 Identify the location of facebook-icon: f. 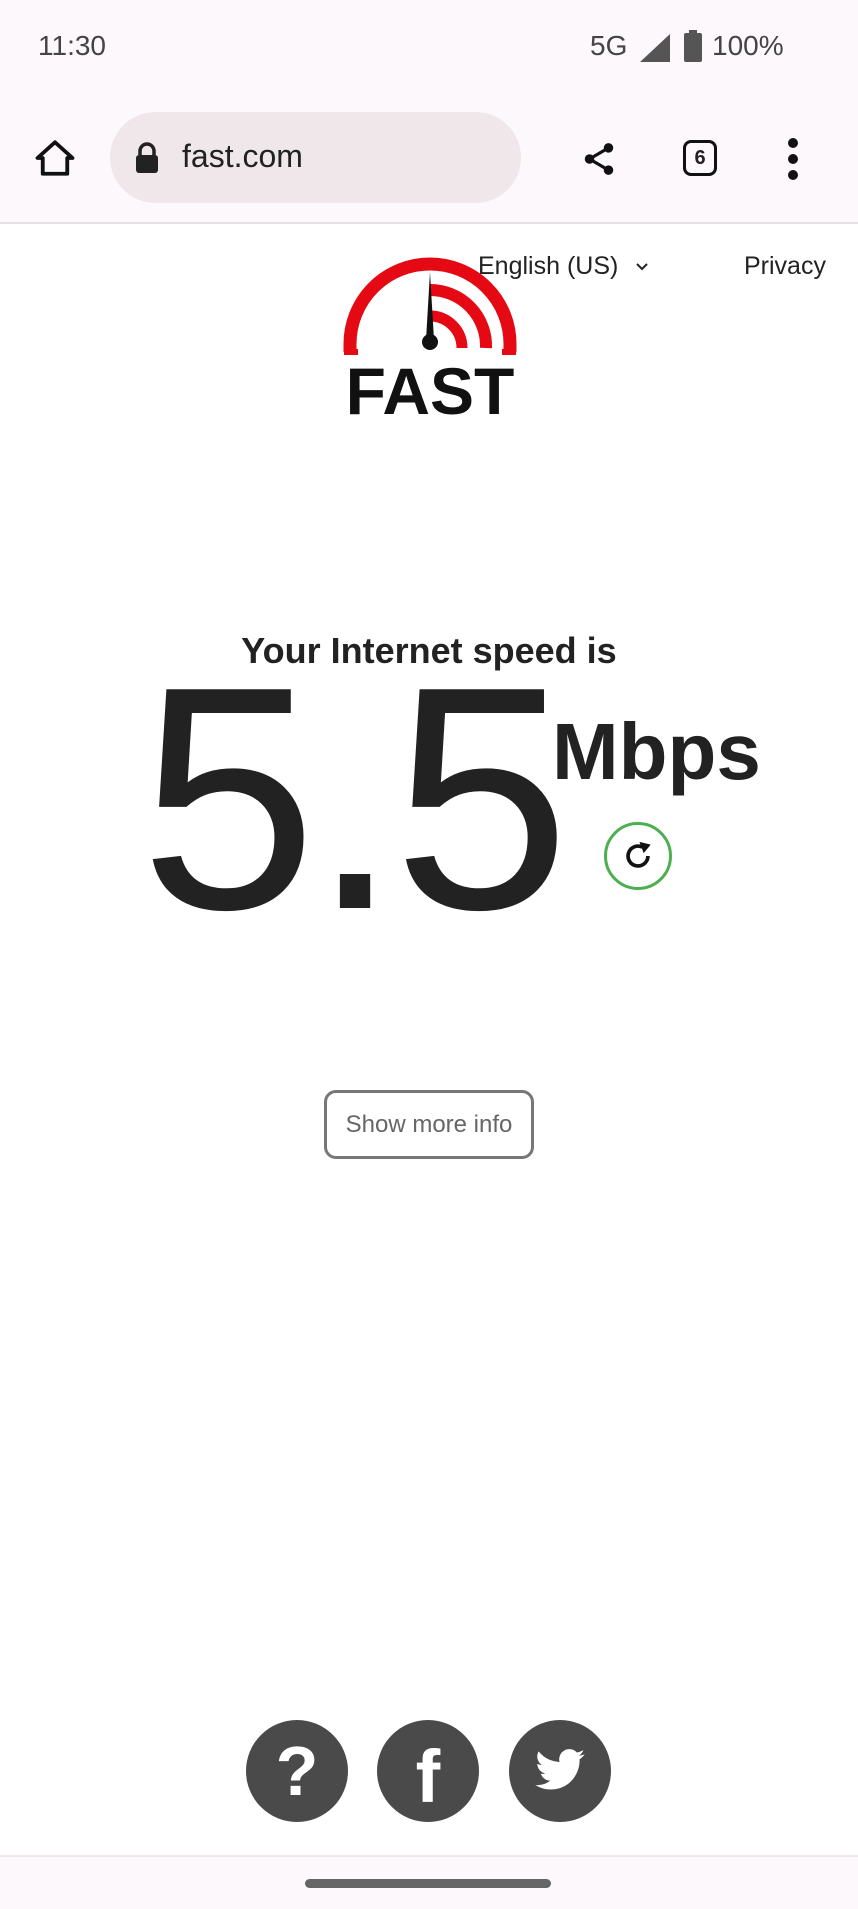
(428, 1776).